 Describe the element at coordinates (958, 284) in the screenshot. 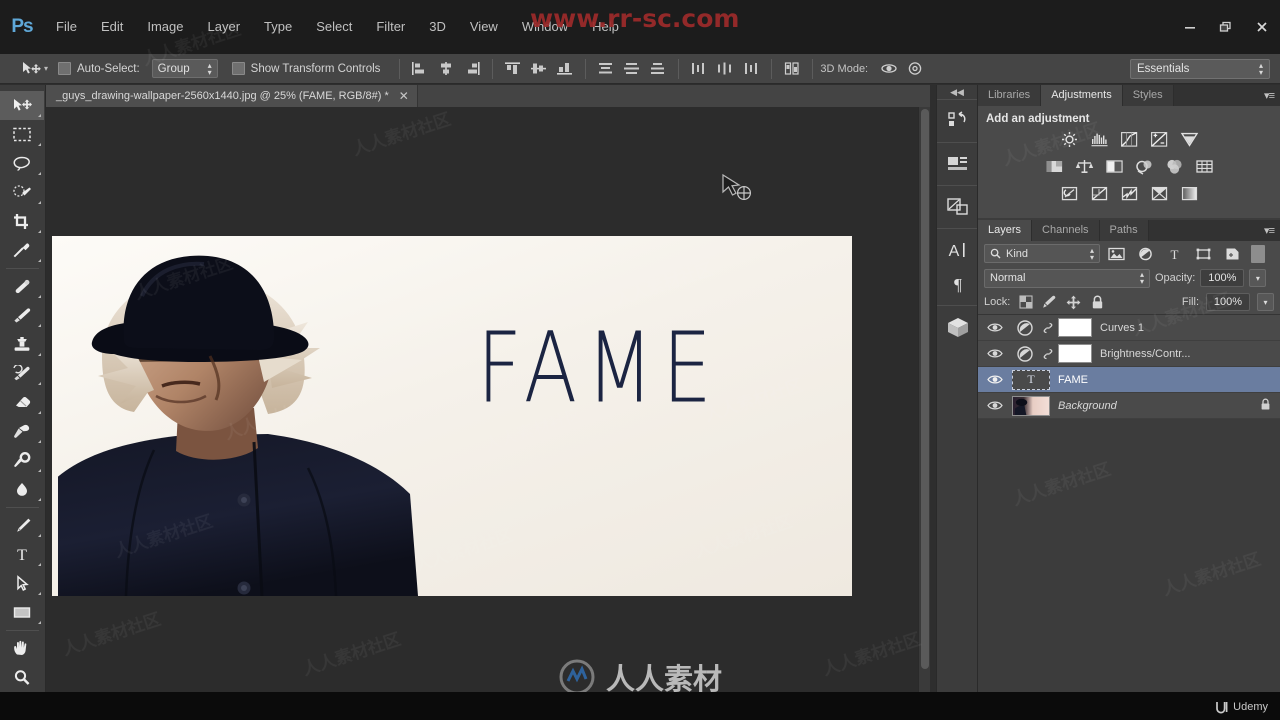

I see `paragraph-panel-icon: ¶` at that location.